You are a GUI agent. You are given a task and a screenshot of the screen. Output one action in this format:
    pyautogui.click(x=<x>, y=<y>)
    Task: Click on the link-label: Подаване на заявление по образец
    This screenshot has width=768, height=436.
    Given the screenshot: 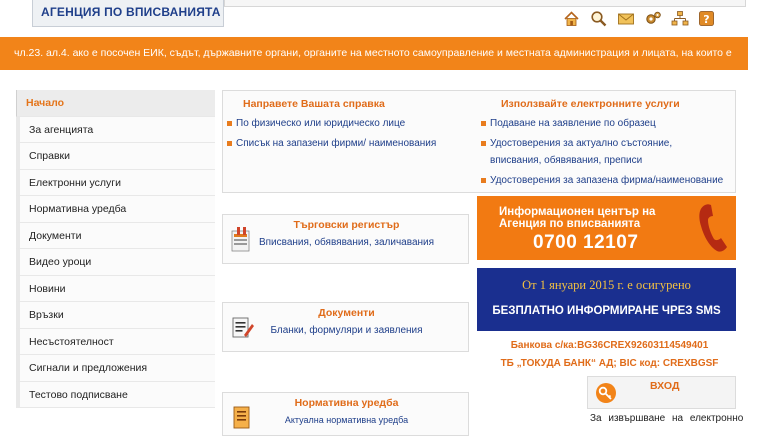 What is the action you would take?
    pyautogui.click(x=573, y=123)
    